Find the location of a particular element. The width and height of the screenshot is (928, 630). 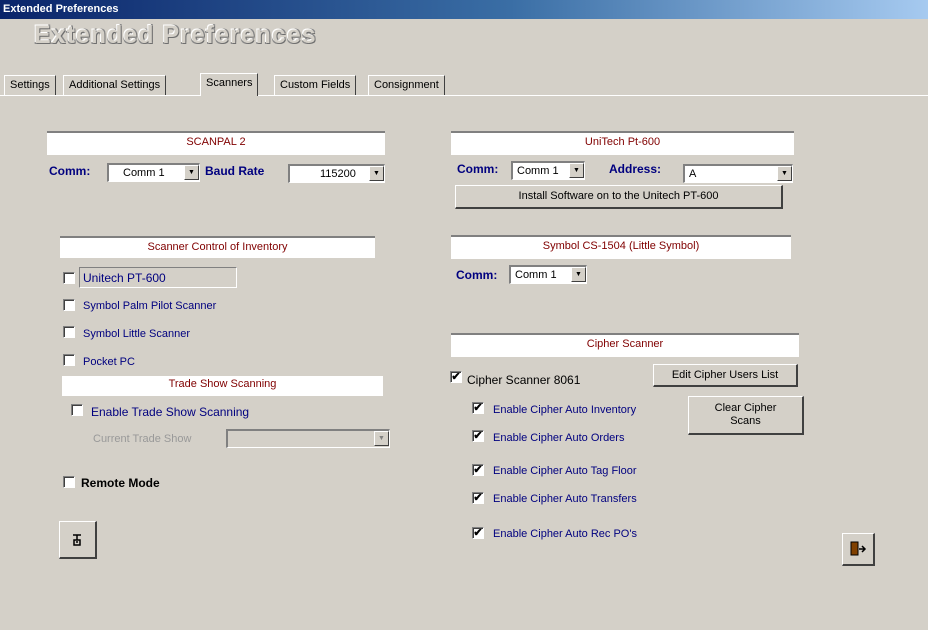

symbol-comm-label: Comm: is located at coordinates (477, 275).